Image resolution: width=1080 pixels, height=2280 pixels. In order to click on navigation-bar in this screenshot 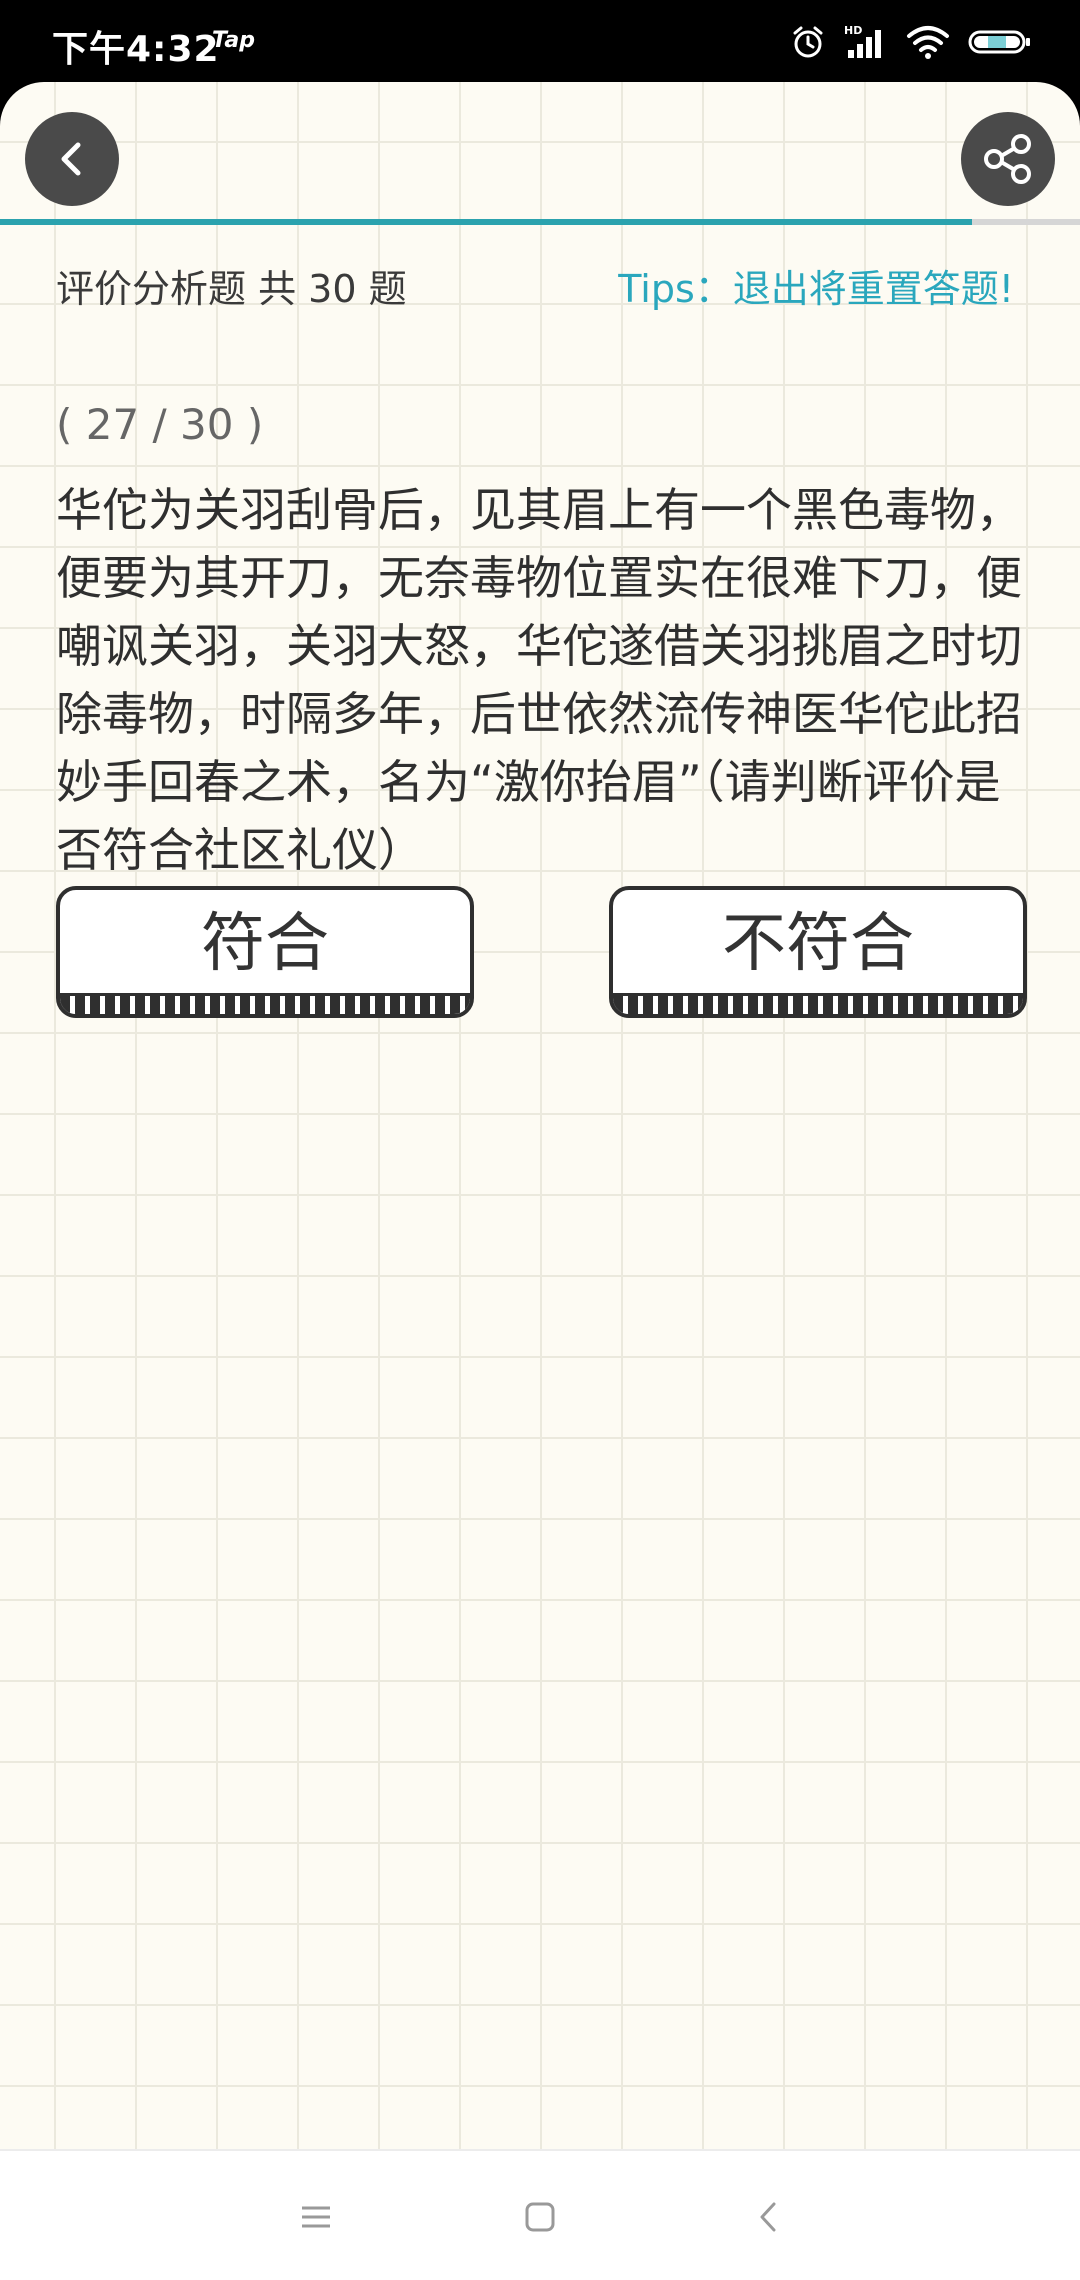, I will do `click(540, 2214)`.